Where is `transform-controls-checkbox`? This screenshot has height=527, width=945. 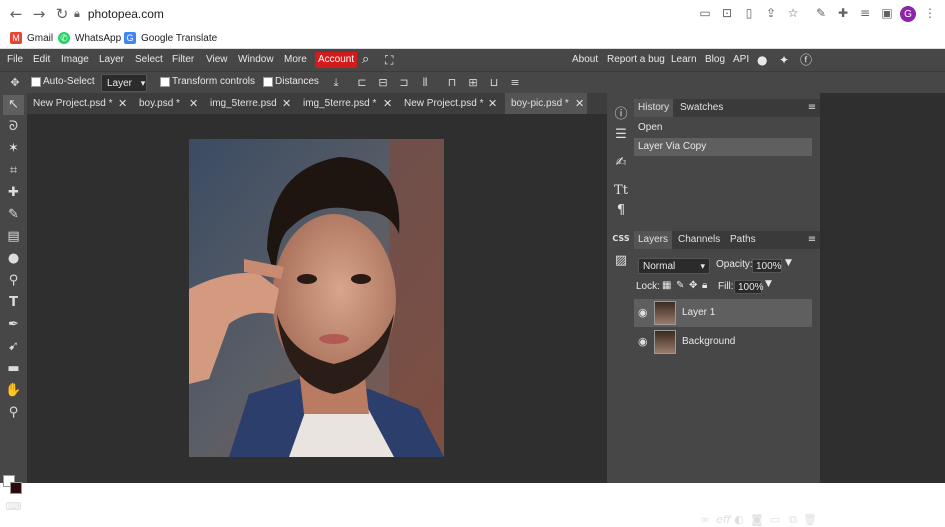 transform-controls-checkbox is located at coordinates (165, 82).